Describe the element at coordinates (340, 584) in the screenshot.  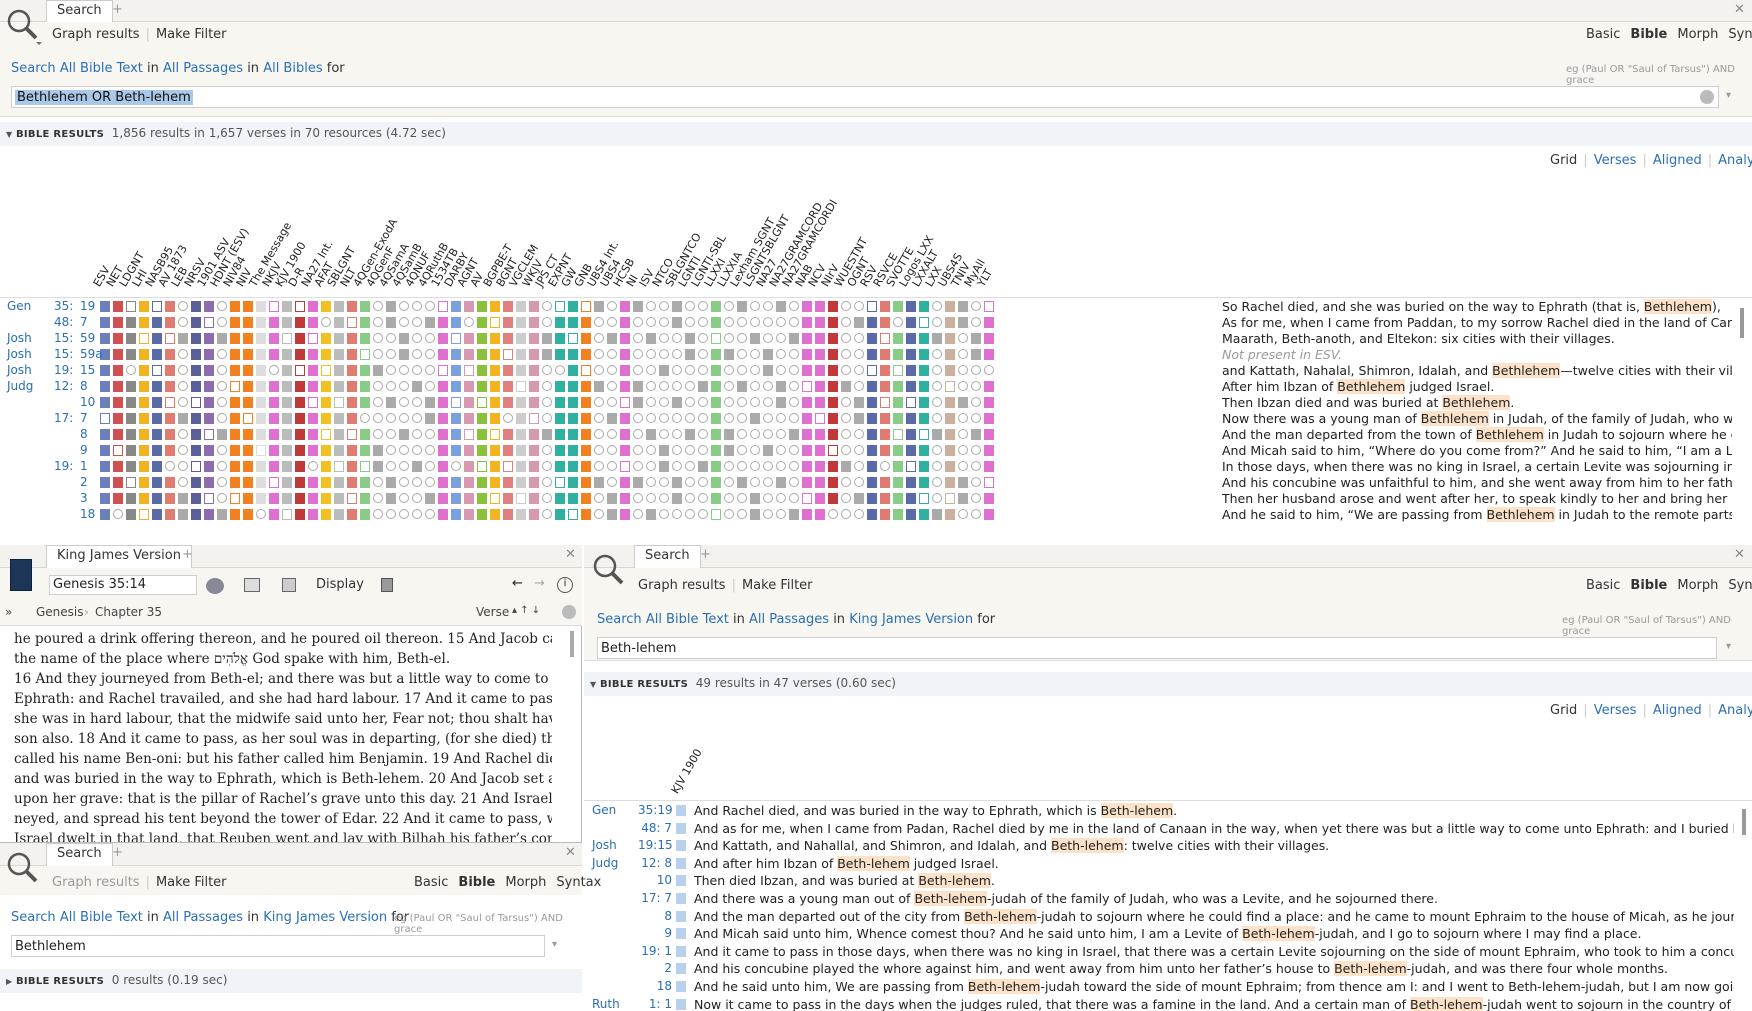
I see `display-button: Display` at that location.